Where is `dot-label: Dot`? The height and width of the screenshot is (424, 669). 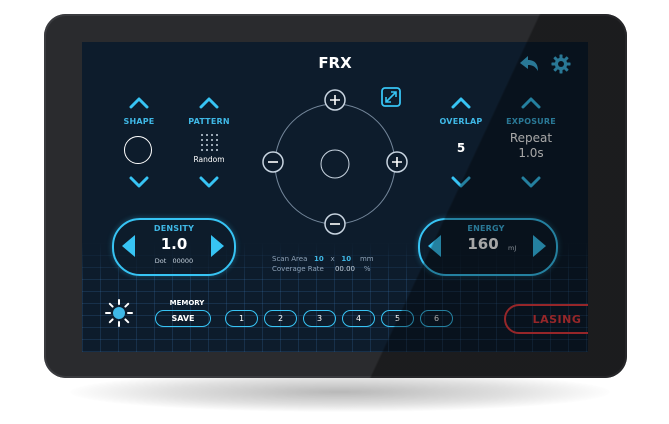 dot-label: Dot is located at coordinates (160, 261).